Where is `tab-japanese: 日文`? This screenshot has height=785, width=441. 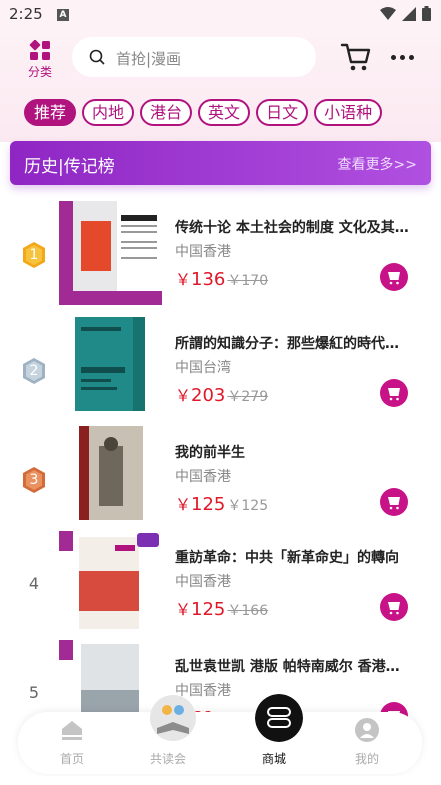 tab-japanese: 日文 is located at coordinates (282, 112).